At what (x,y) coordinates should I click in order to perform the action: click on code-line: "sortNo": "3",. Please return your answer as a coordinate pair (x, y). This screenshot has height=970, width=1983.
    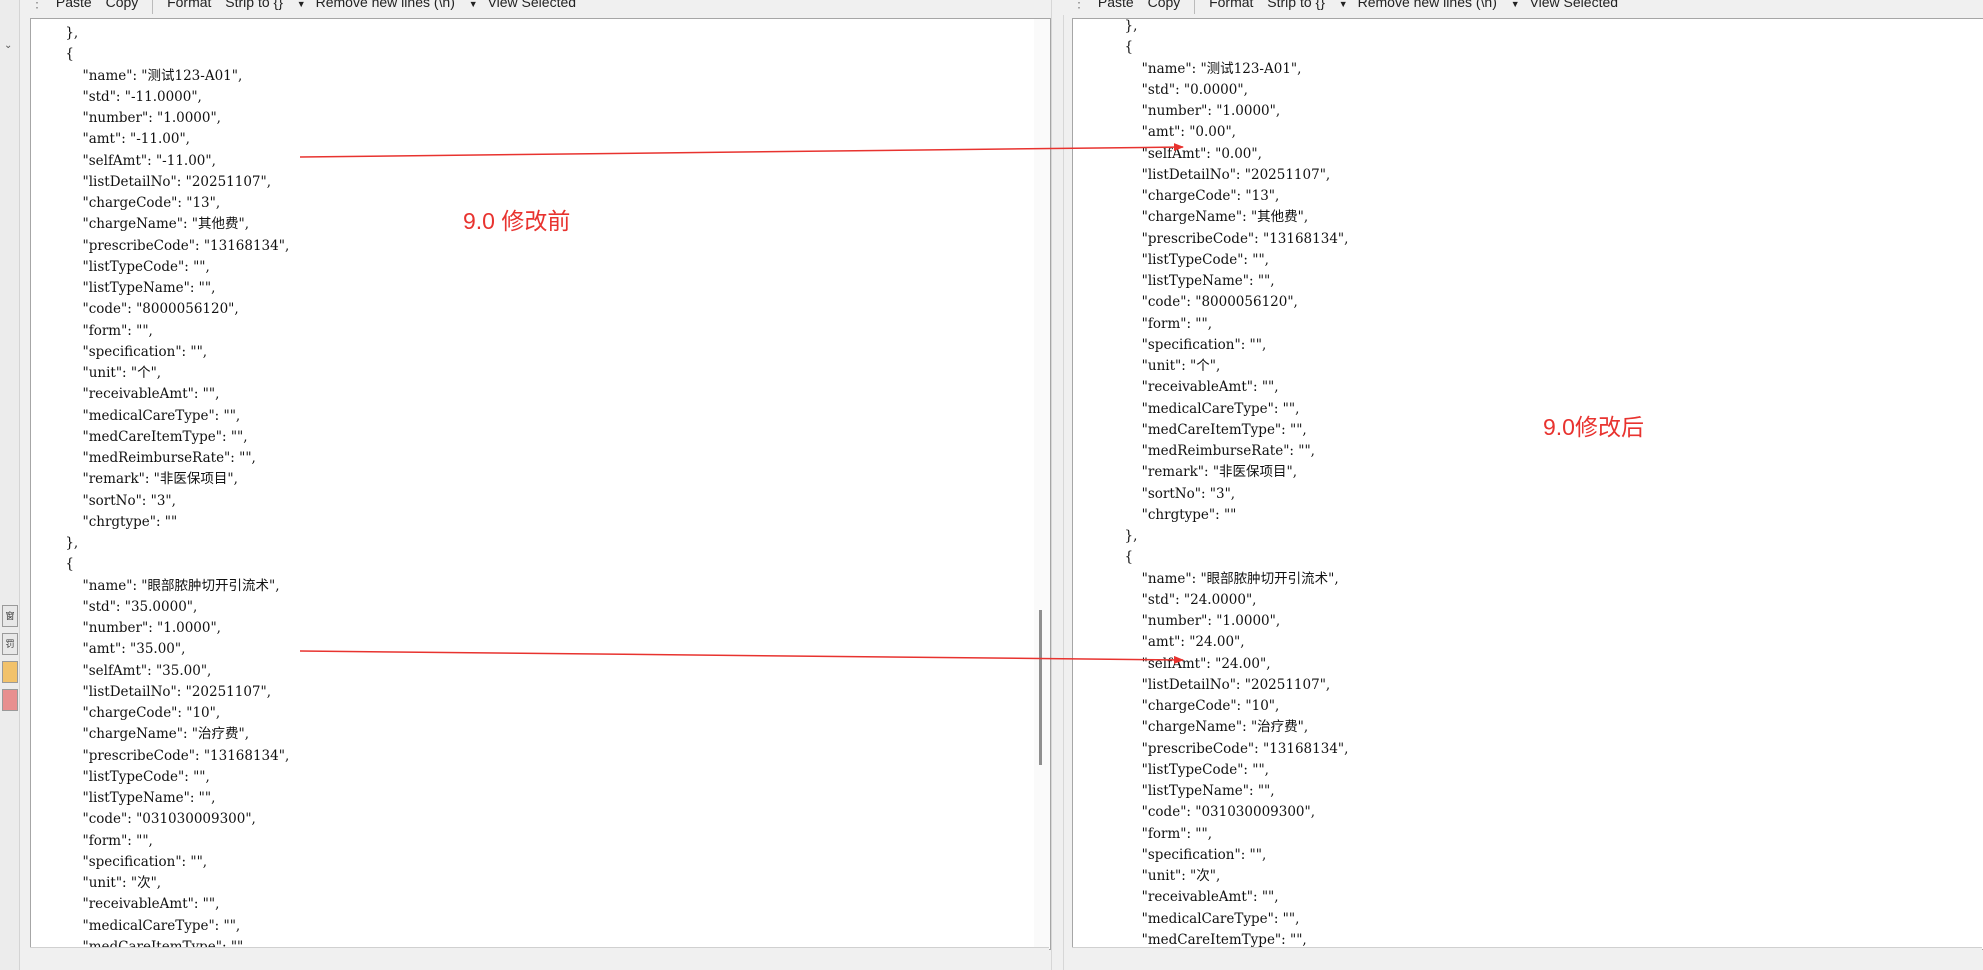
    Looking at the image, I should click on (103, 500).